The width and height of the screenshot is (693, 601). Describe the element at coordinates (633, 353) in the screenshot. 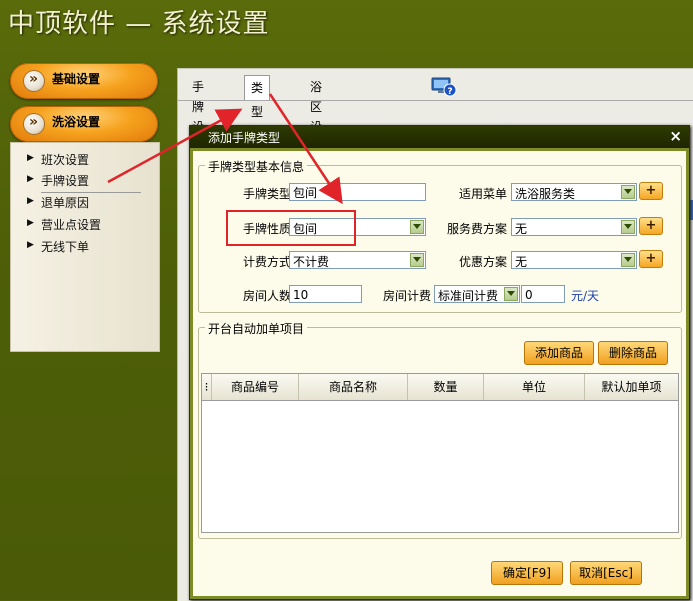

I see `delete-goods-button: 删除商品` at that location.